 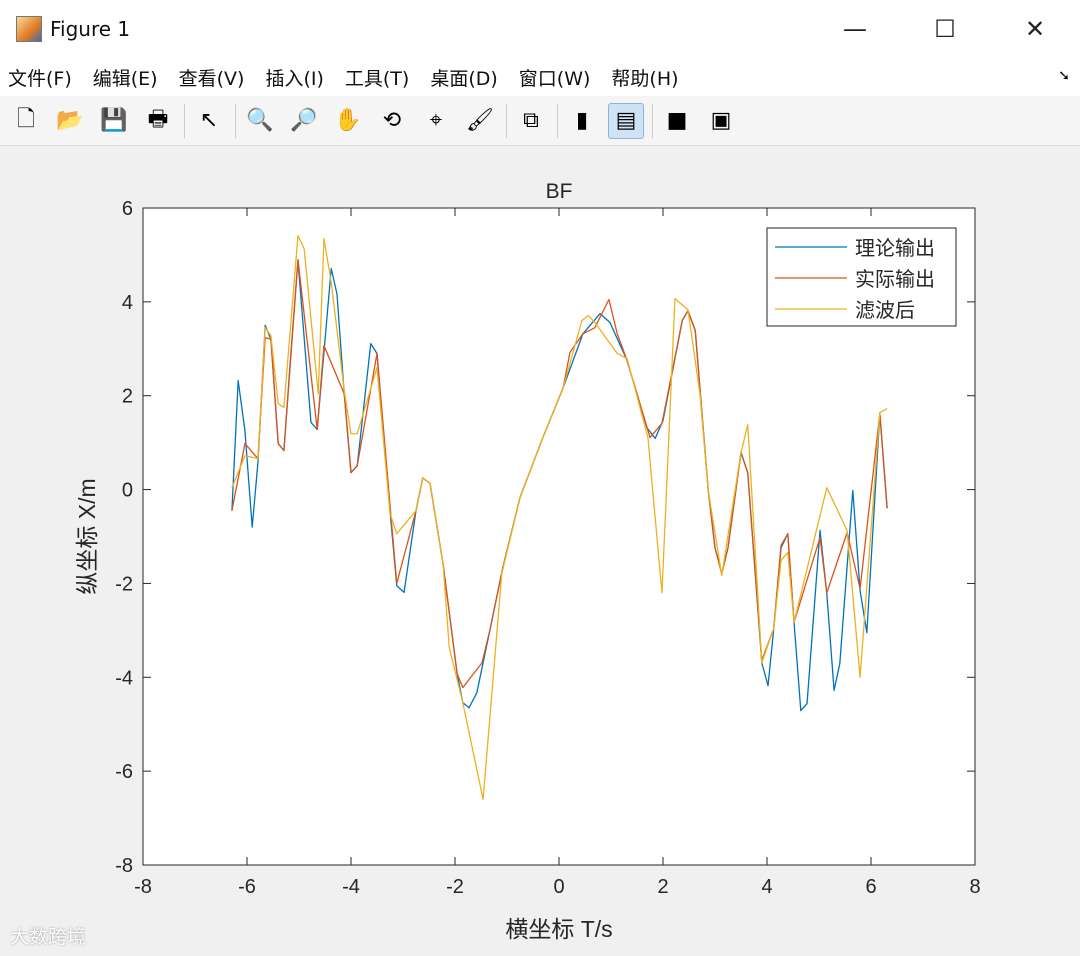 I want to click on x-tick-label: -6, so click(x=247, y=887).